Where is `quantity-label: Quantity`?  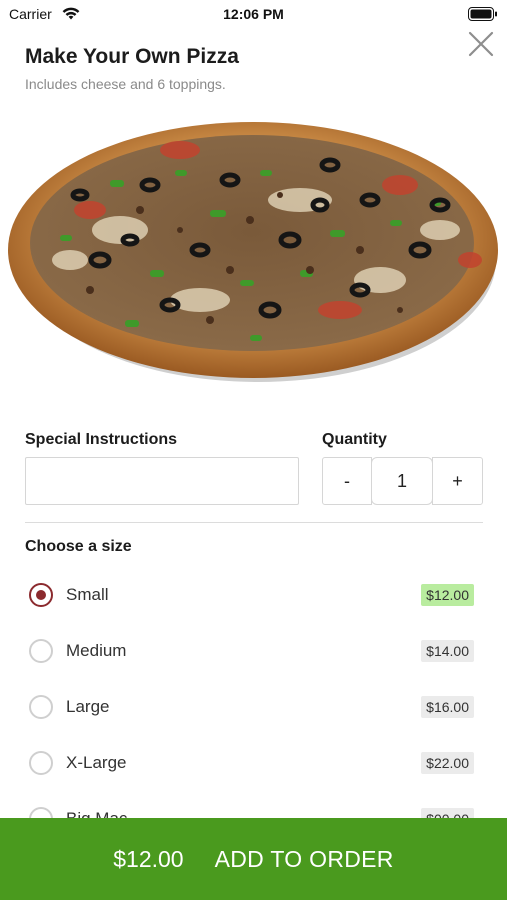 quantity-label: Quantity is located at coordinates (354, 439).